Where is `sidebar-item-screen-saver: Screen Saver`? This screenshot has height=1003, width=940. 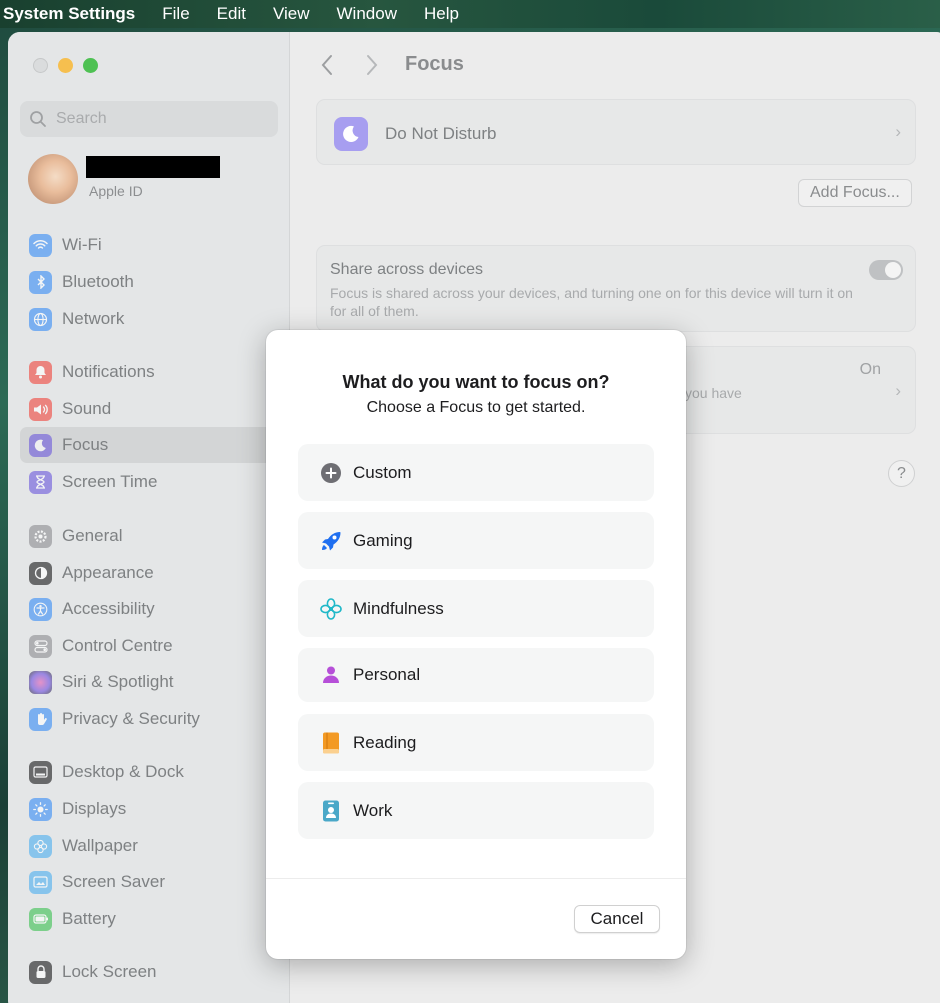
sidebar-item-screen-saver: Screen Saver is located at coordinates (151, 882).